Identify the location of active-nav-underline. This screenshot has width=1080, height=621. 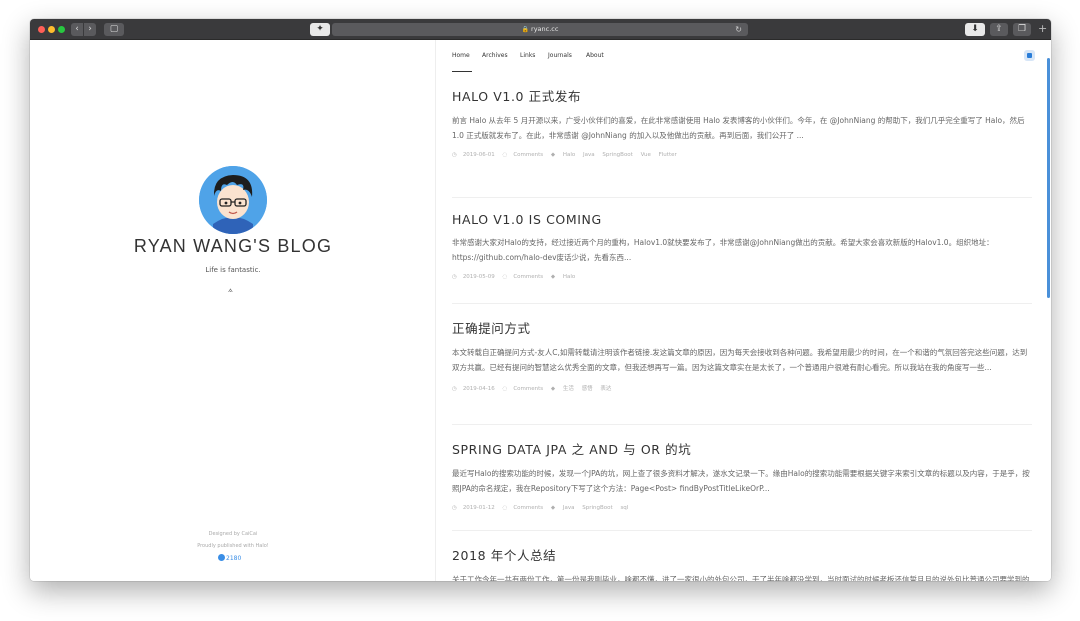
(462, 71).